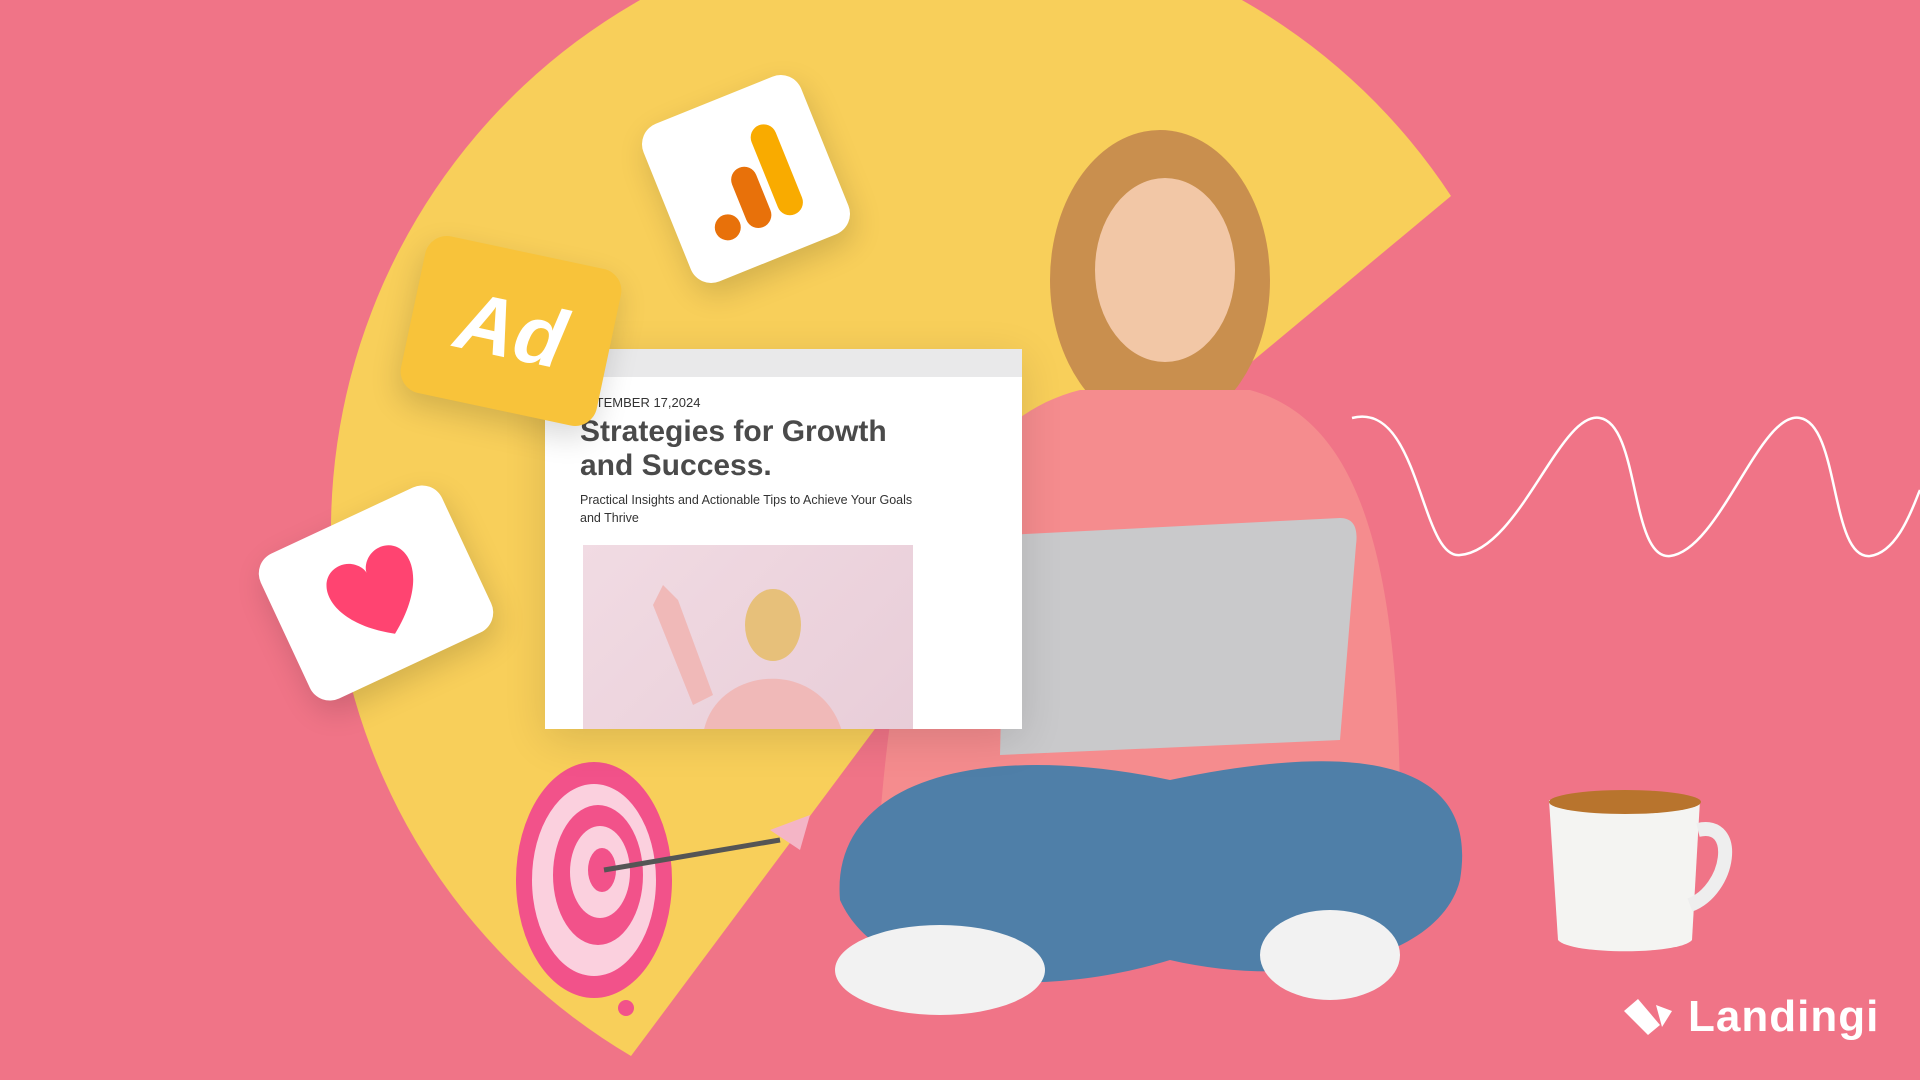 This screenshot has height=1080, width=1920. Describe the element at coordinates (783, 363) in the screenshot. I see `browser-bar` at that location.